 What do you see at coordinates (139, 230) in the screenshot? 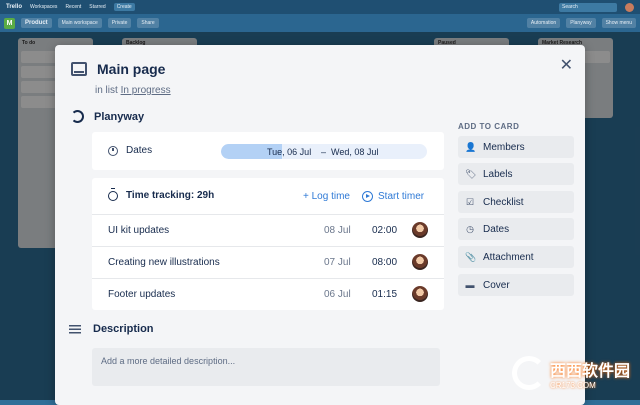
I see `entry-name: UI kit updates` at bounding box center [139, 230].